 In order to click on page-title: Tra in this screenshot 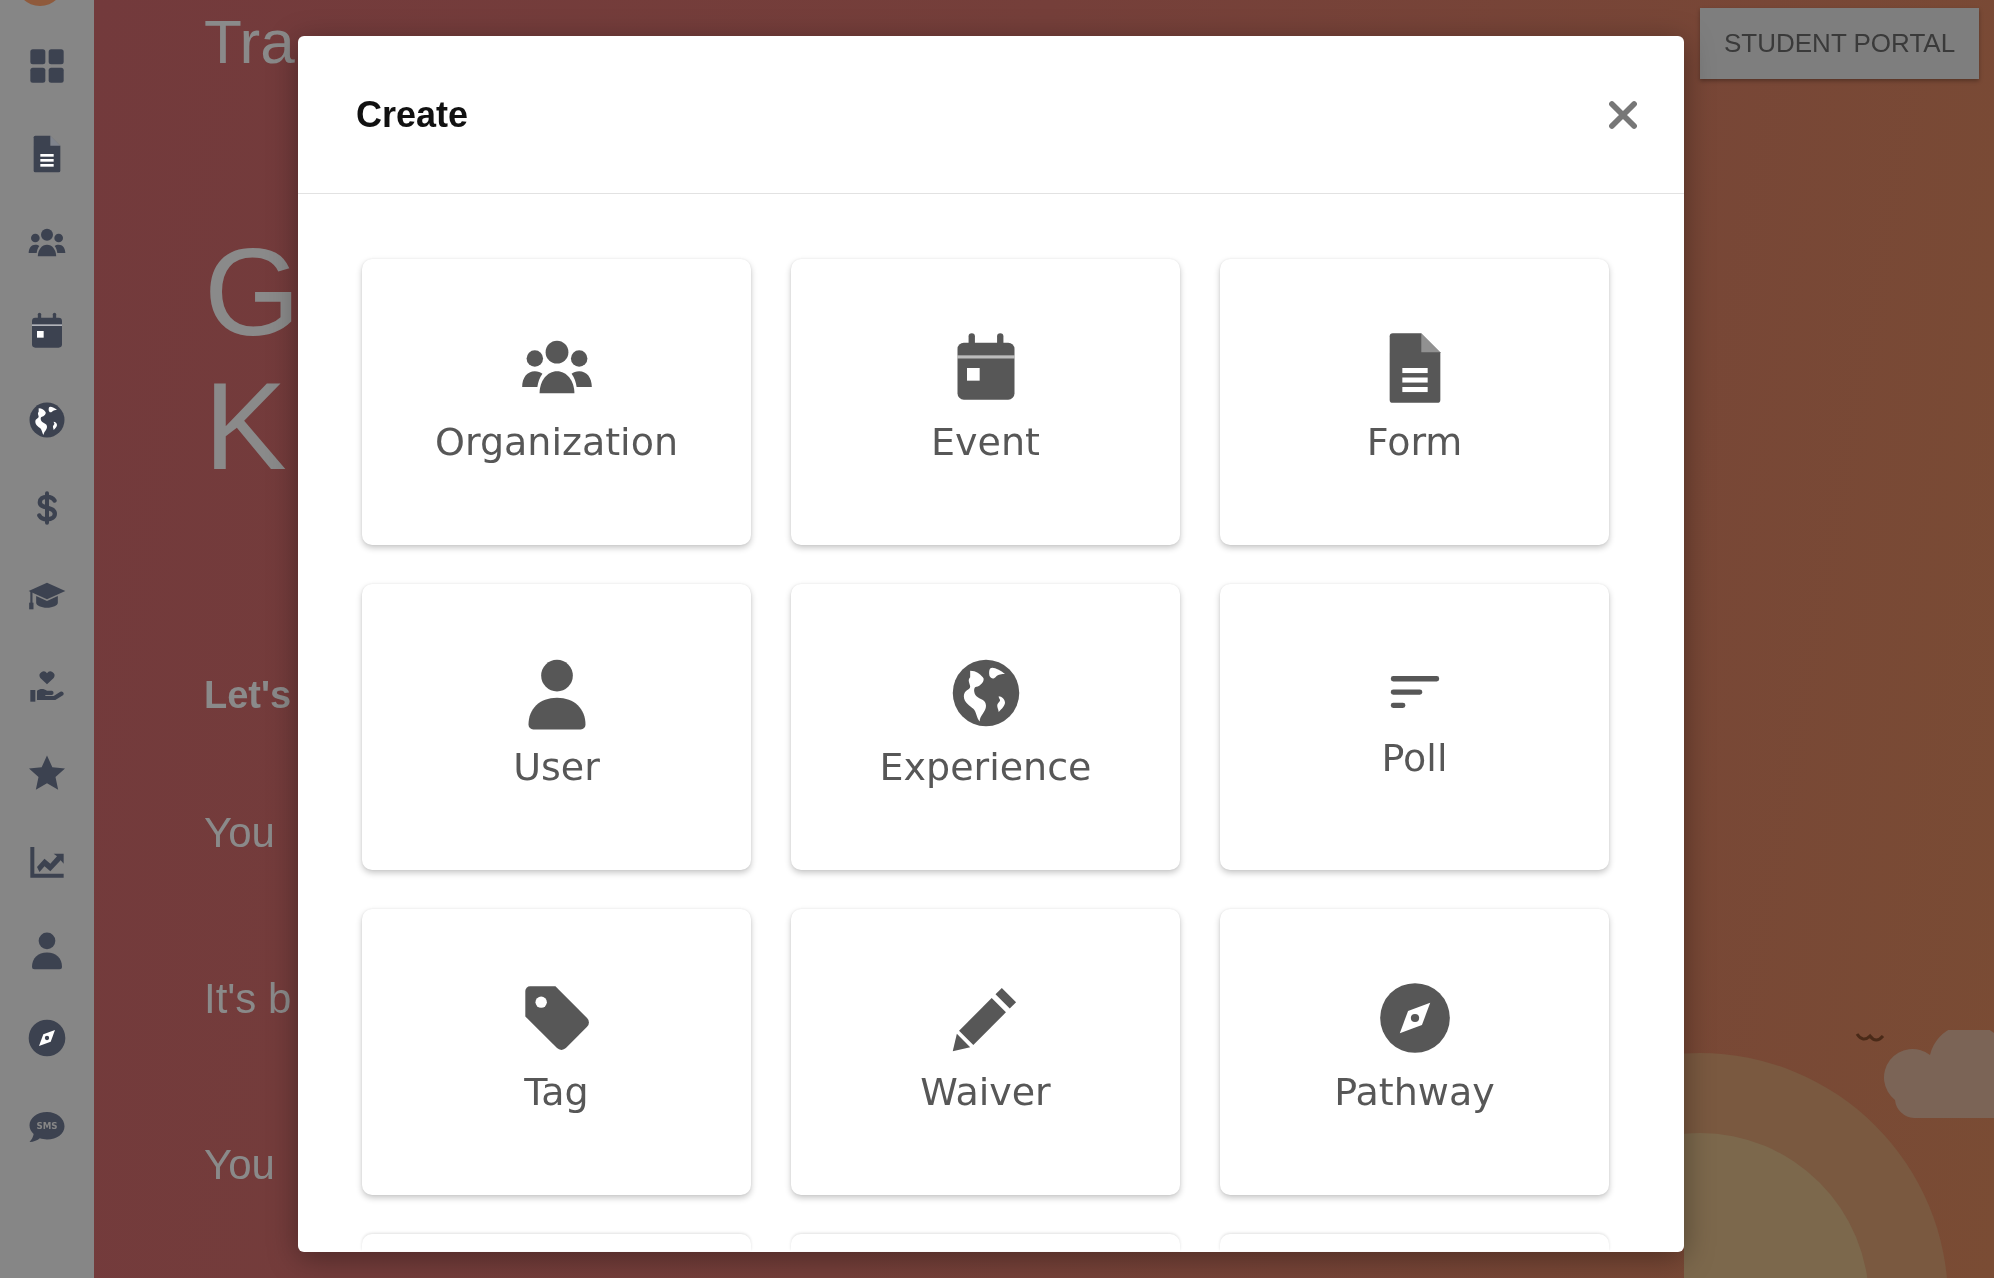, I will do `click(250, 42)`.